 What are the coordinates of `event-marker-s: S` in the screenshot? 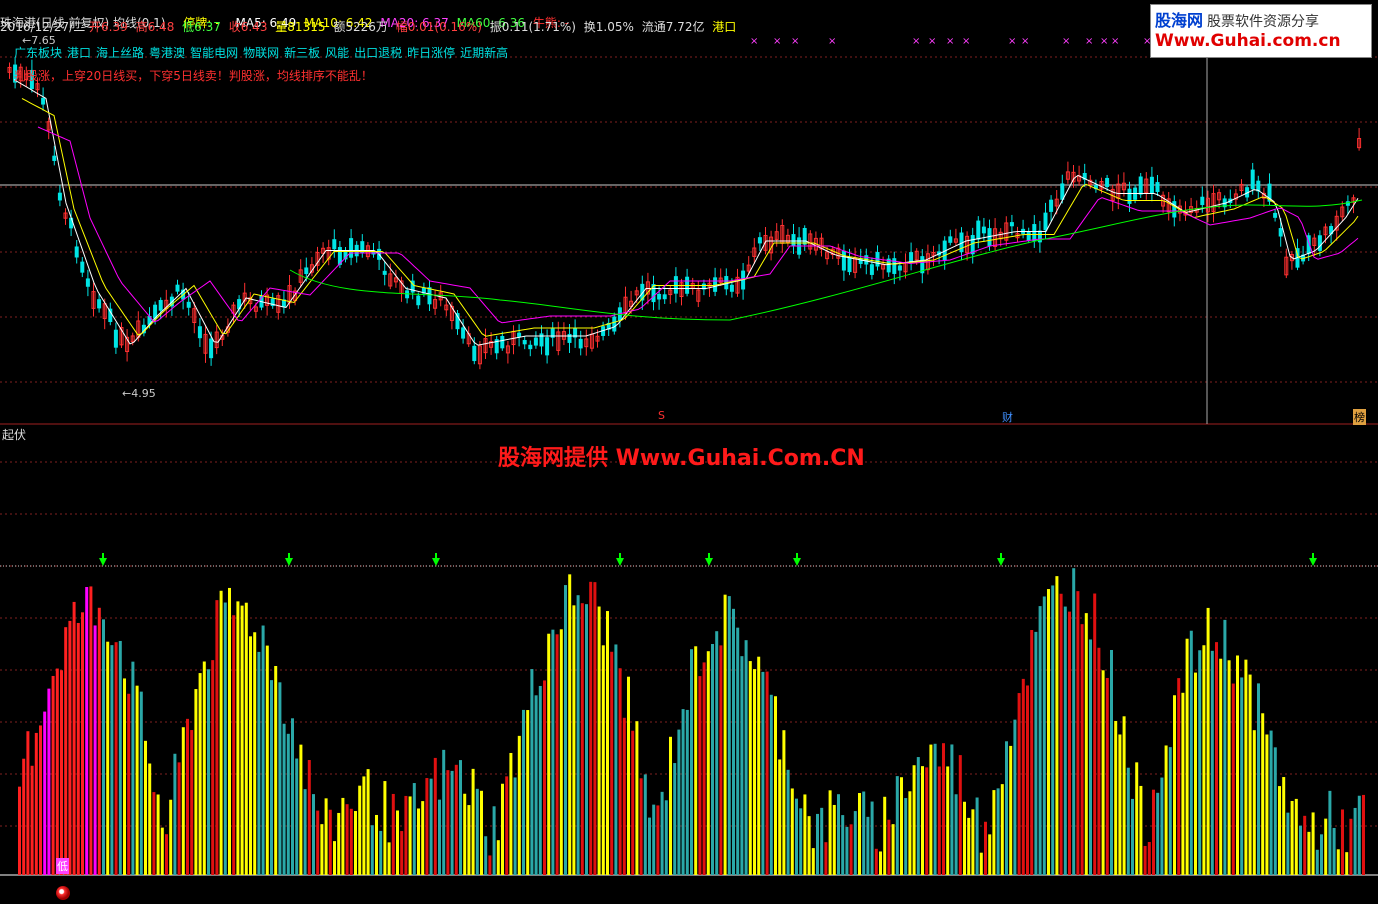 It's located at (661, 415).